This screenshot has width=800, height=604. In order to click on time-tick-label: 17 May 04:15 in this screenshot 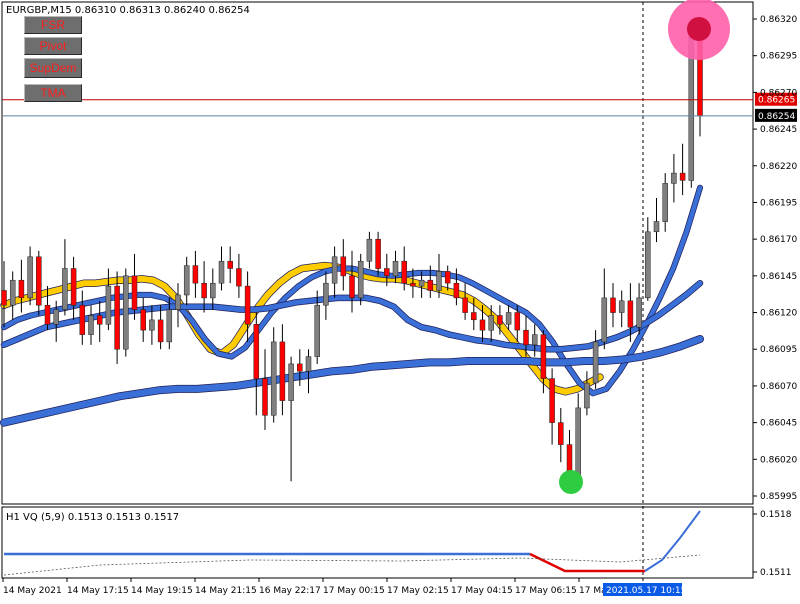, I will do `click(482, 591)`.